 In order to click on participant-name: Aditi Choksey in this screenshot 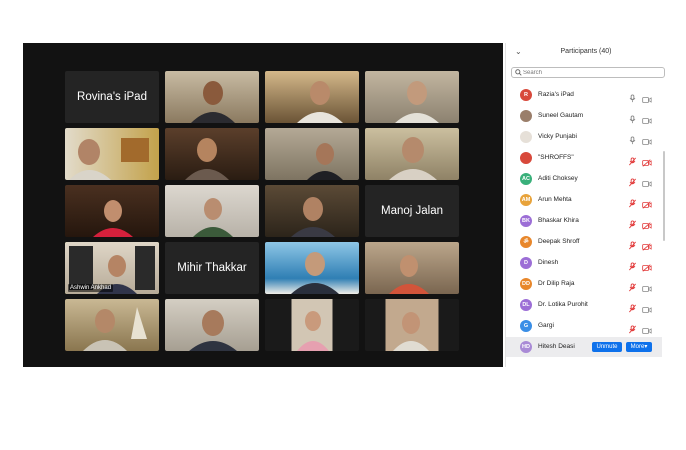, I will do `click(558, 178)`.